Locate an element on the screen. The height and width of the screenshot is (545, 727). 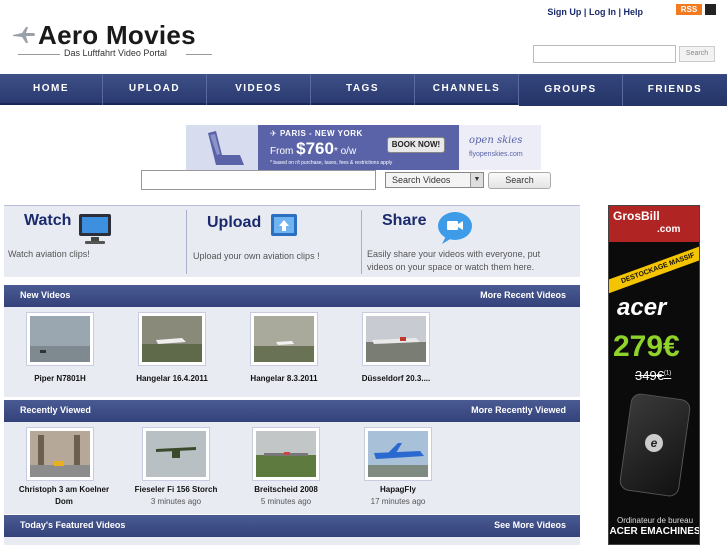
emachines-logo-icon: e is located at coordinates (654, 443).